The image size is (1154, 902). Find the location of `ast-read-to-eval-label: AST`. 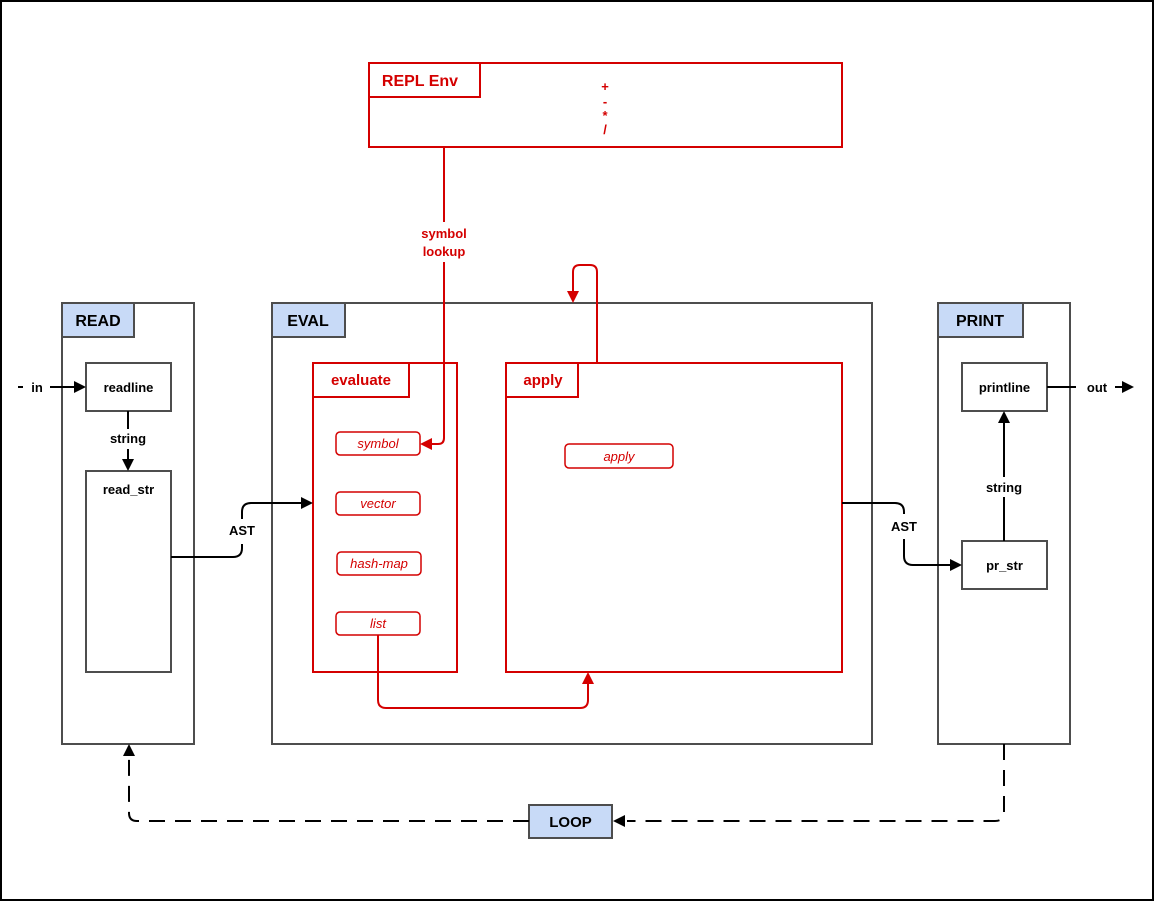

ast-read-to-eval-label: AST is located at coordinates (242, 530).